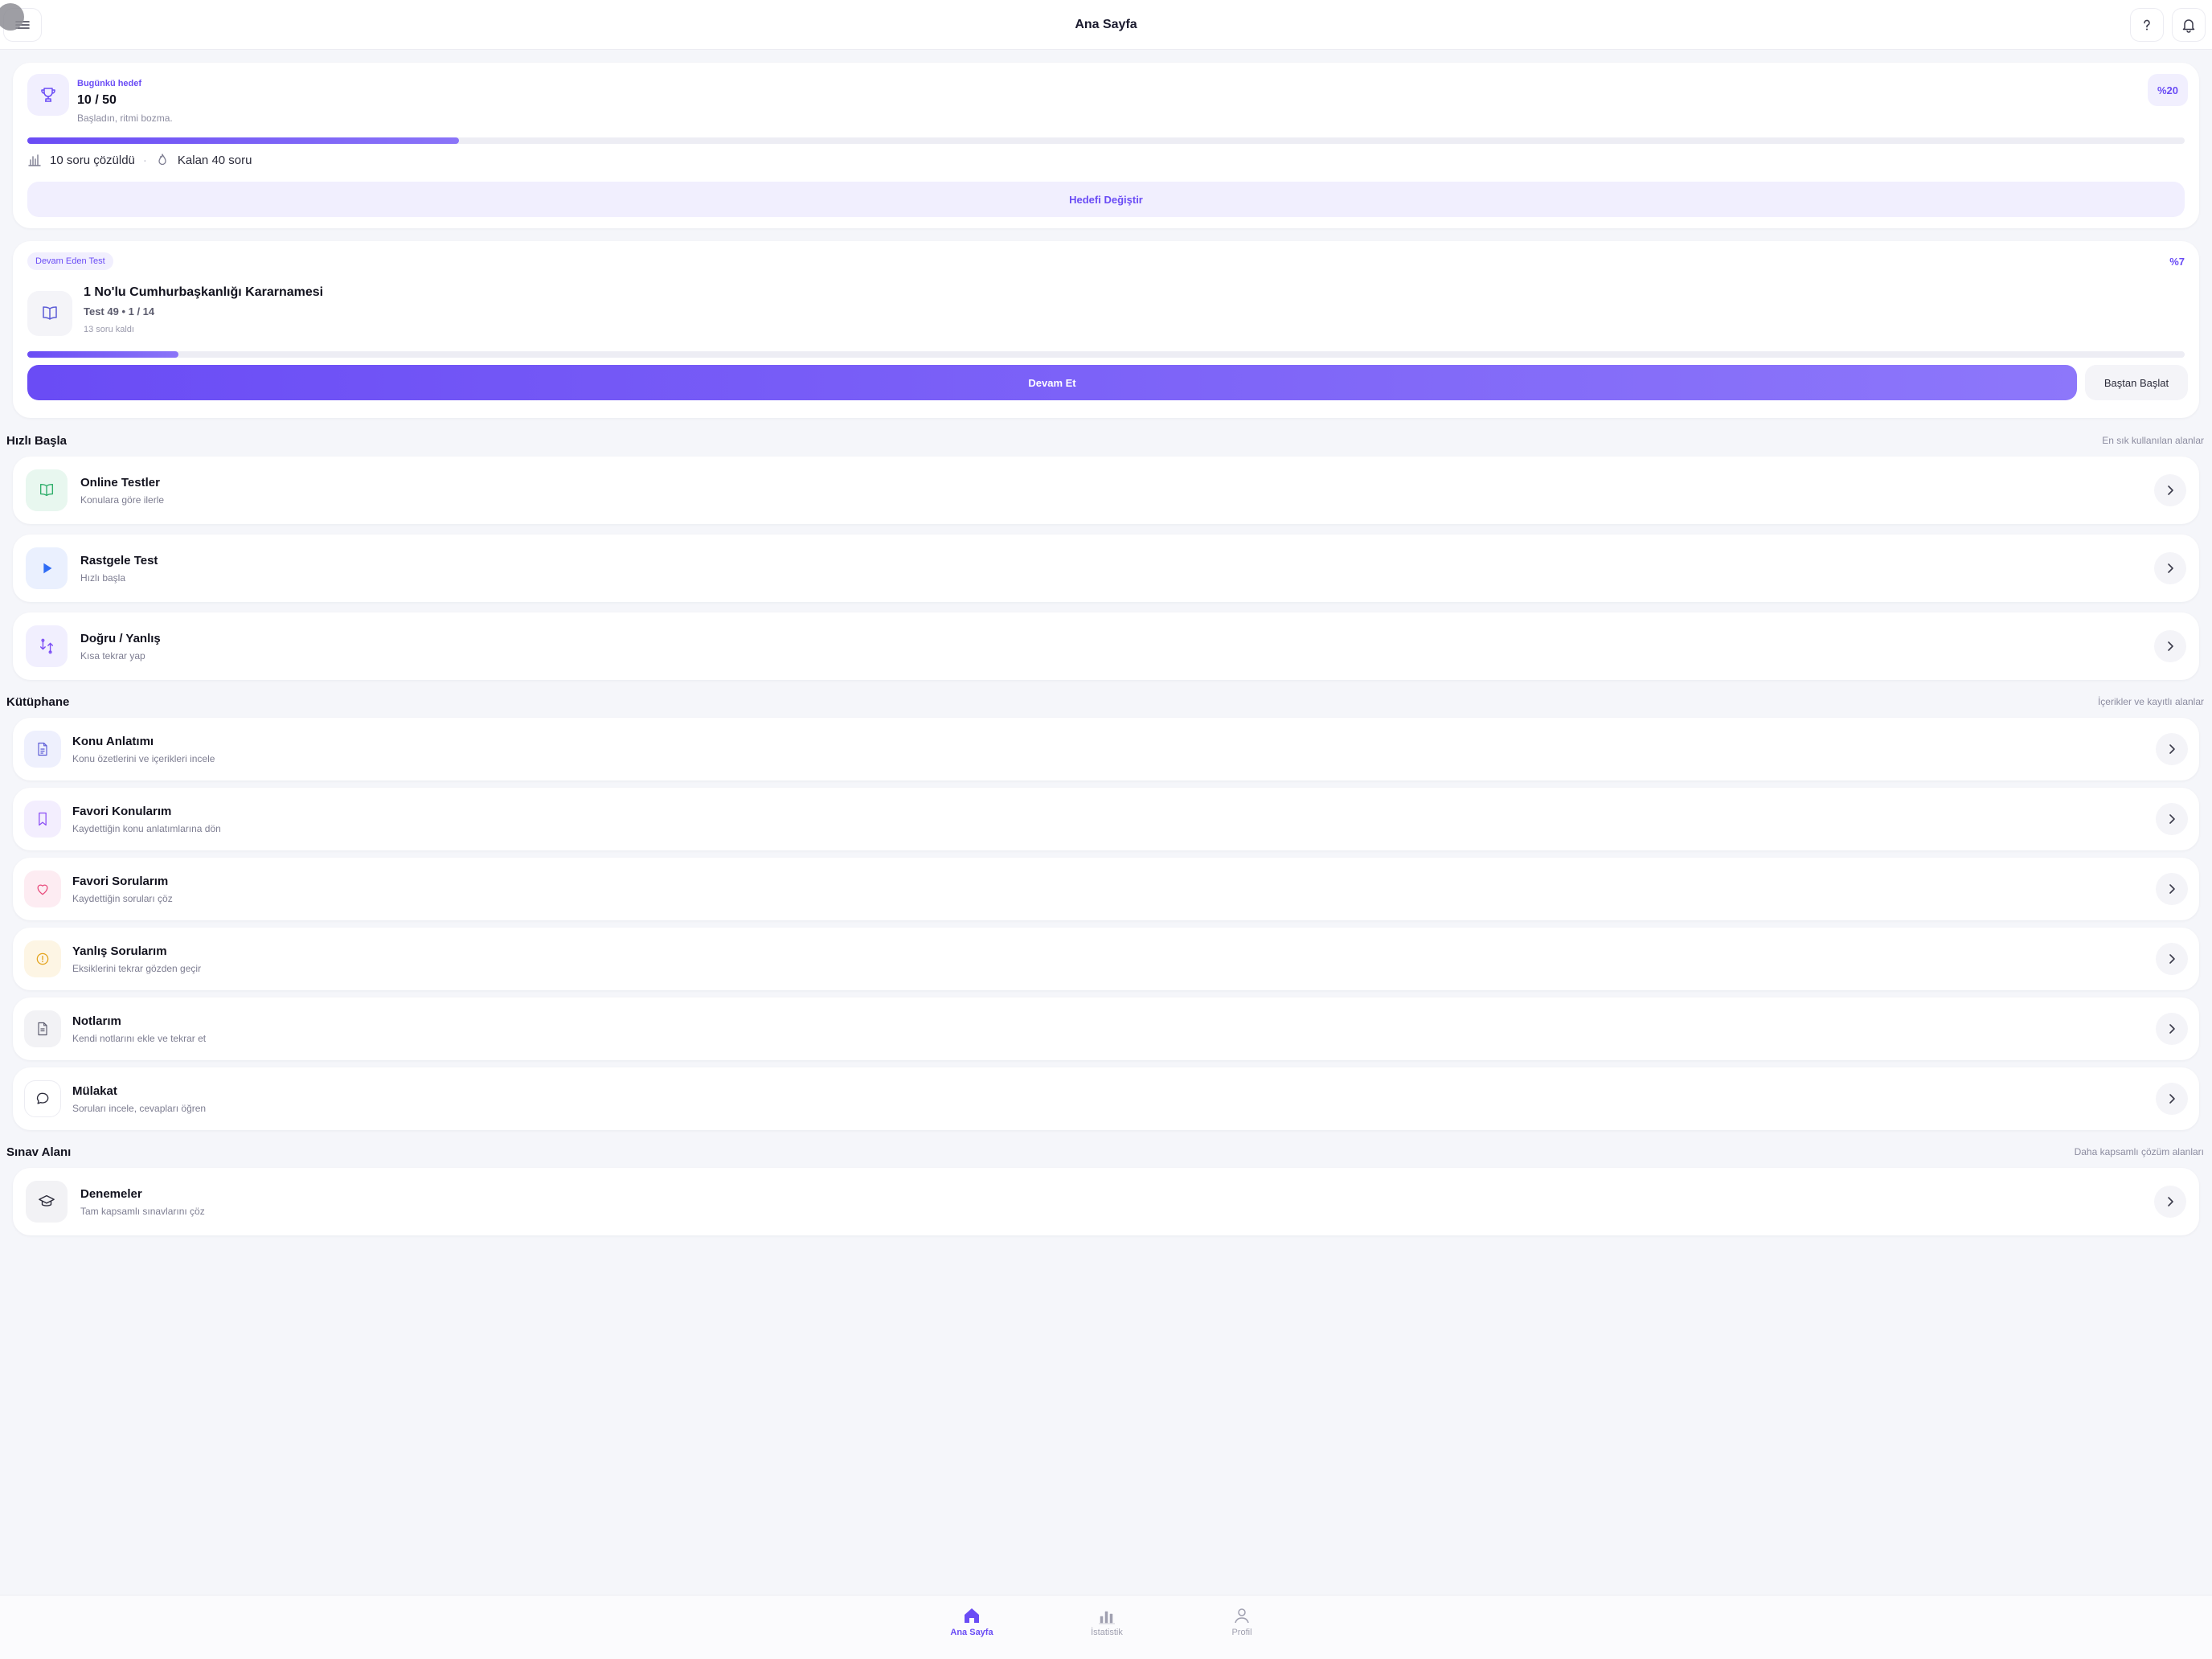  I want to click on list-item-play: Rastgele Test Hızlı başla, so click(1106, 568).